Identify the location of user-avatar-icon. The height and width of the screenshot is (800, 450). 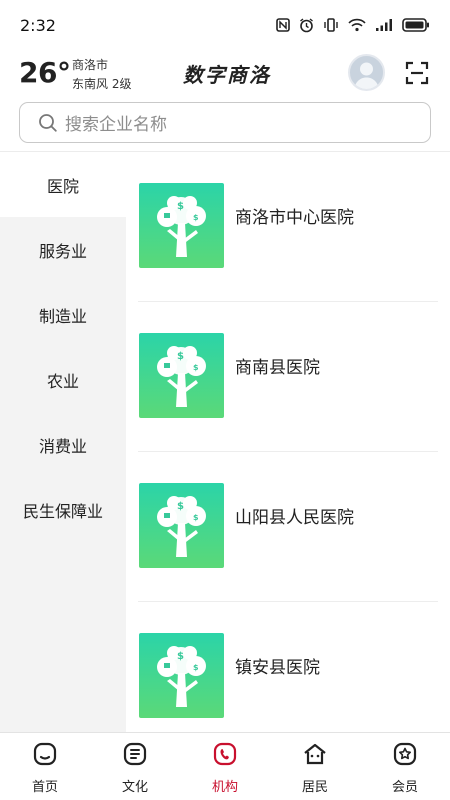
(366, 75).